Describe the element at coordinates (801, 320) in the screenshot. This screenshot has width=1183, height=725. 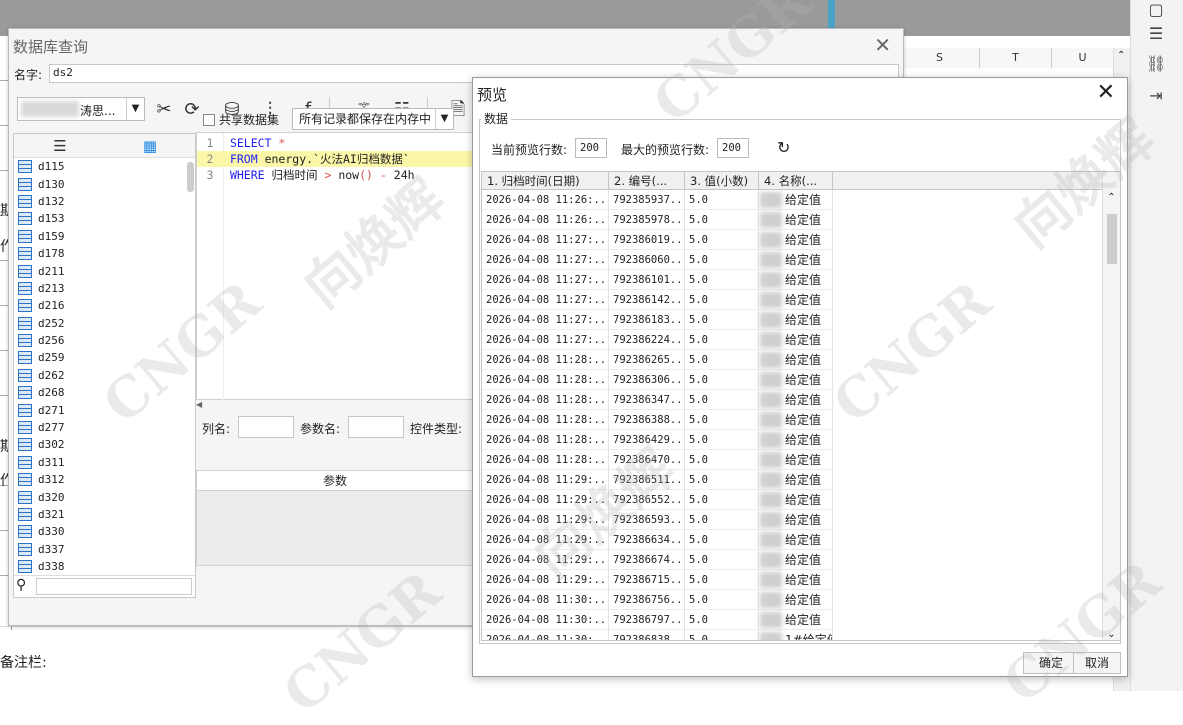
I see `table-row: 2026-04-08 11:27:... 792386183... 5.0 给定值` at that location.